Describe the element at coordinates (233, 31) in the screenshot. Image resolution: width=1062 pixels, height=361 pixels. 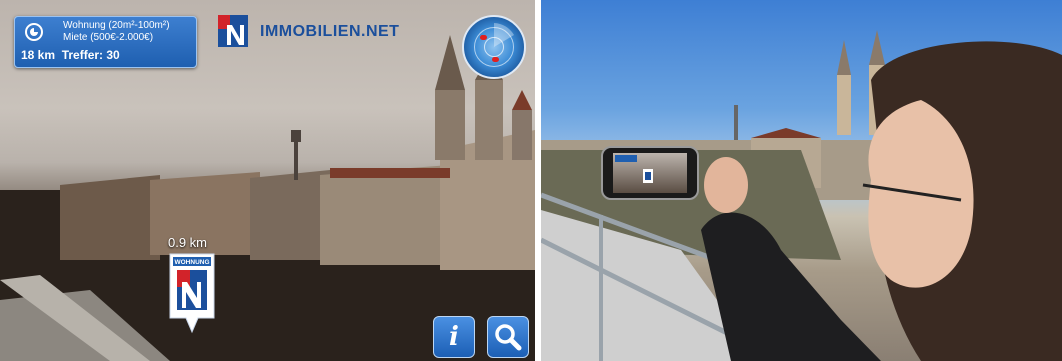
I see `immobilien-logo-icon` at that location.